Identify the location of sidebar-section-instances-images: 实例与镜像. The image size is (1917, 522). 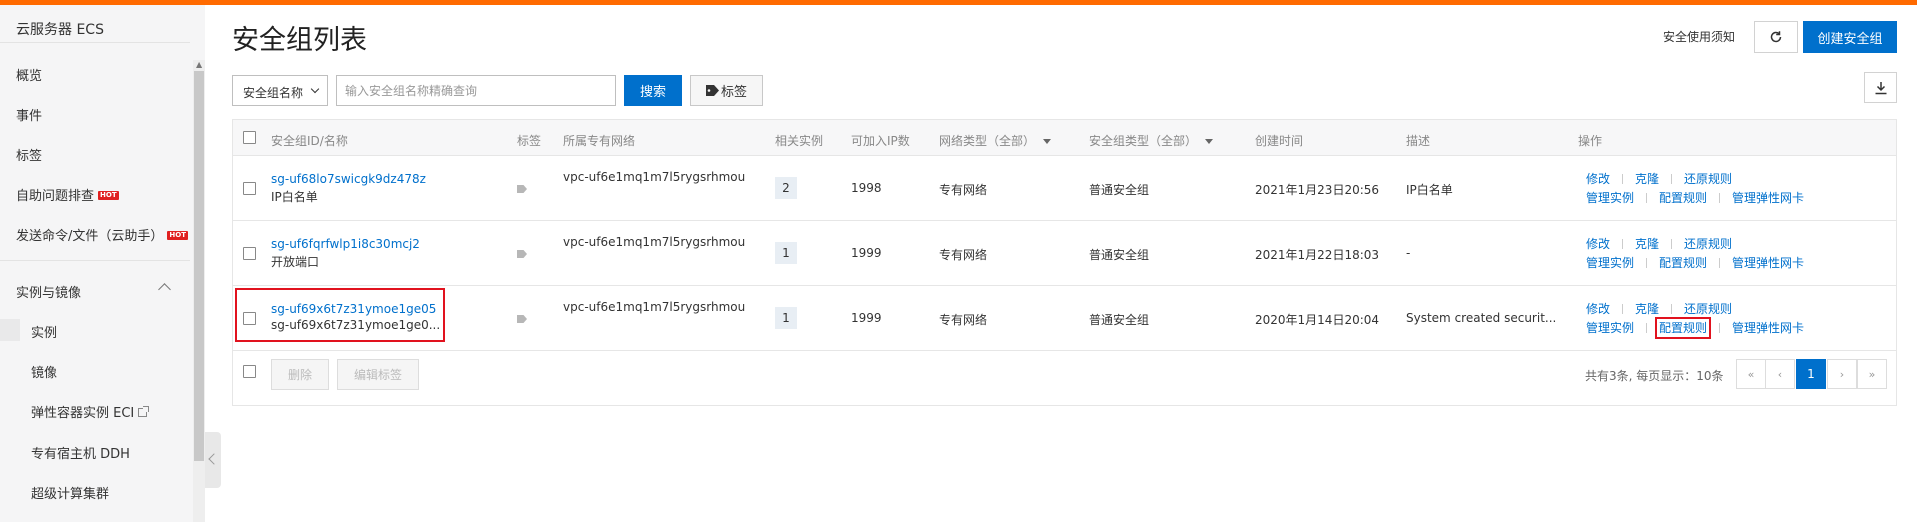
(48, 291).